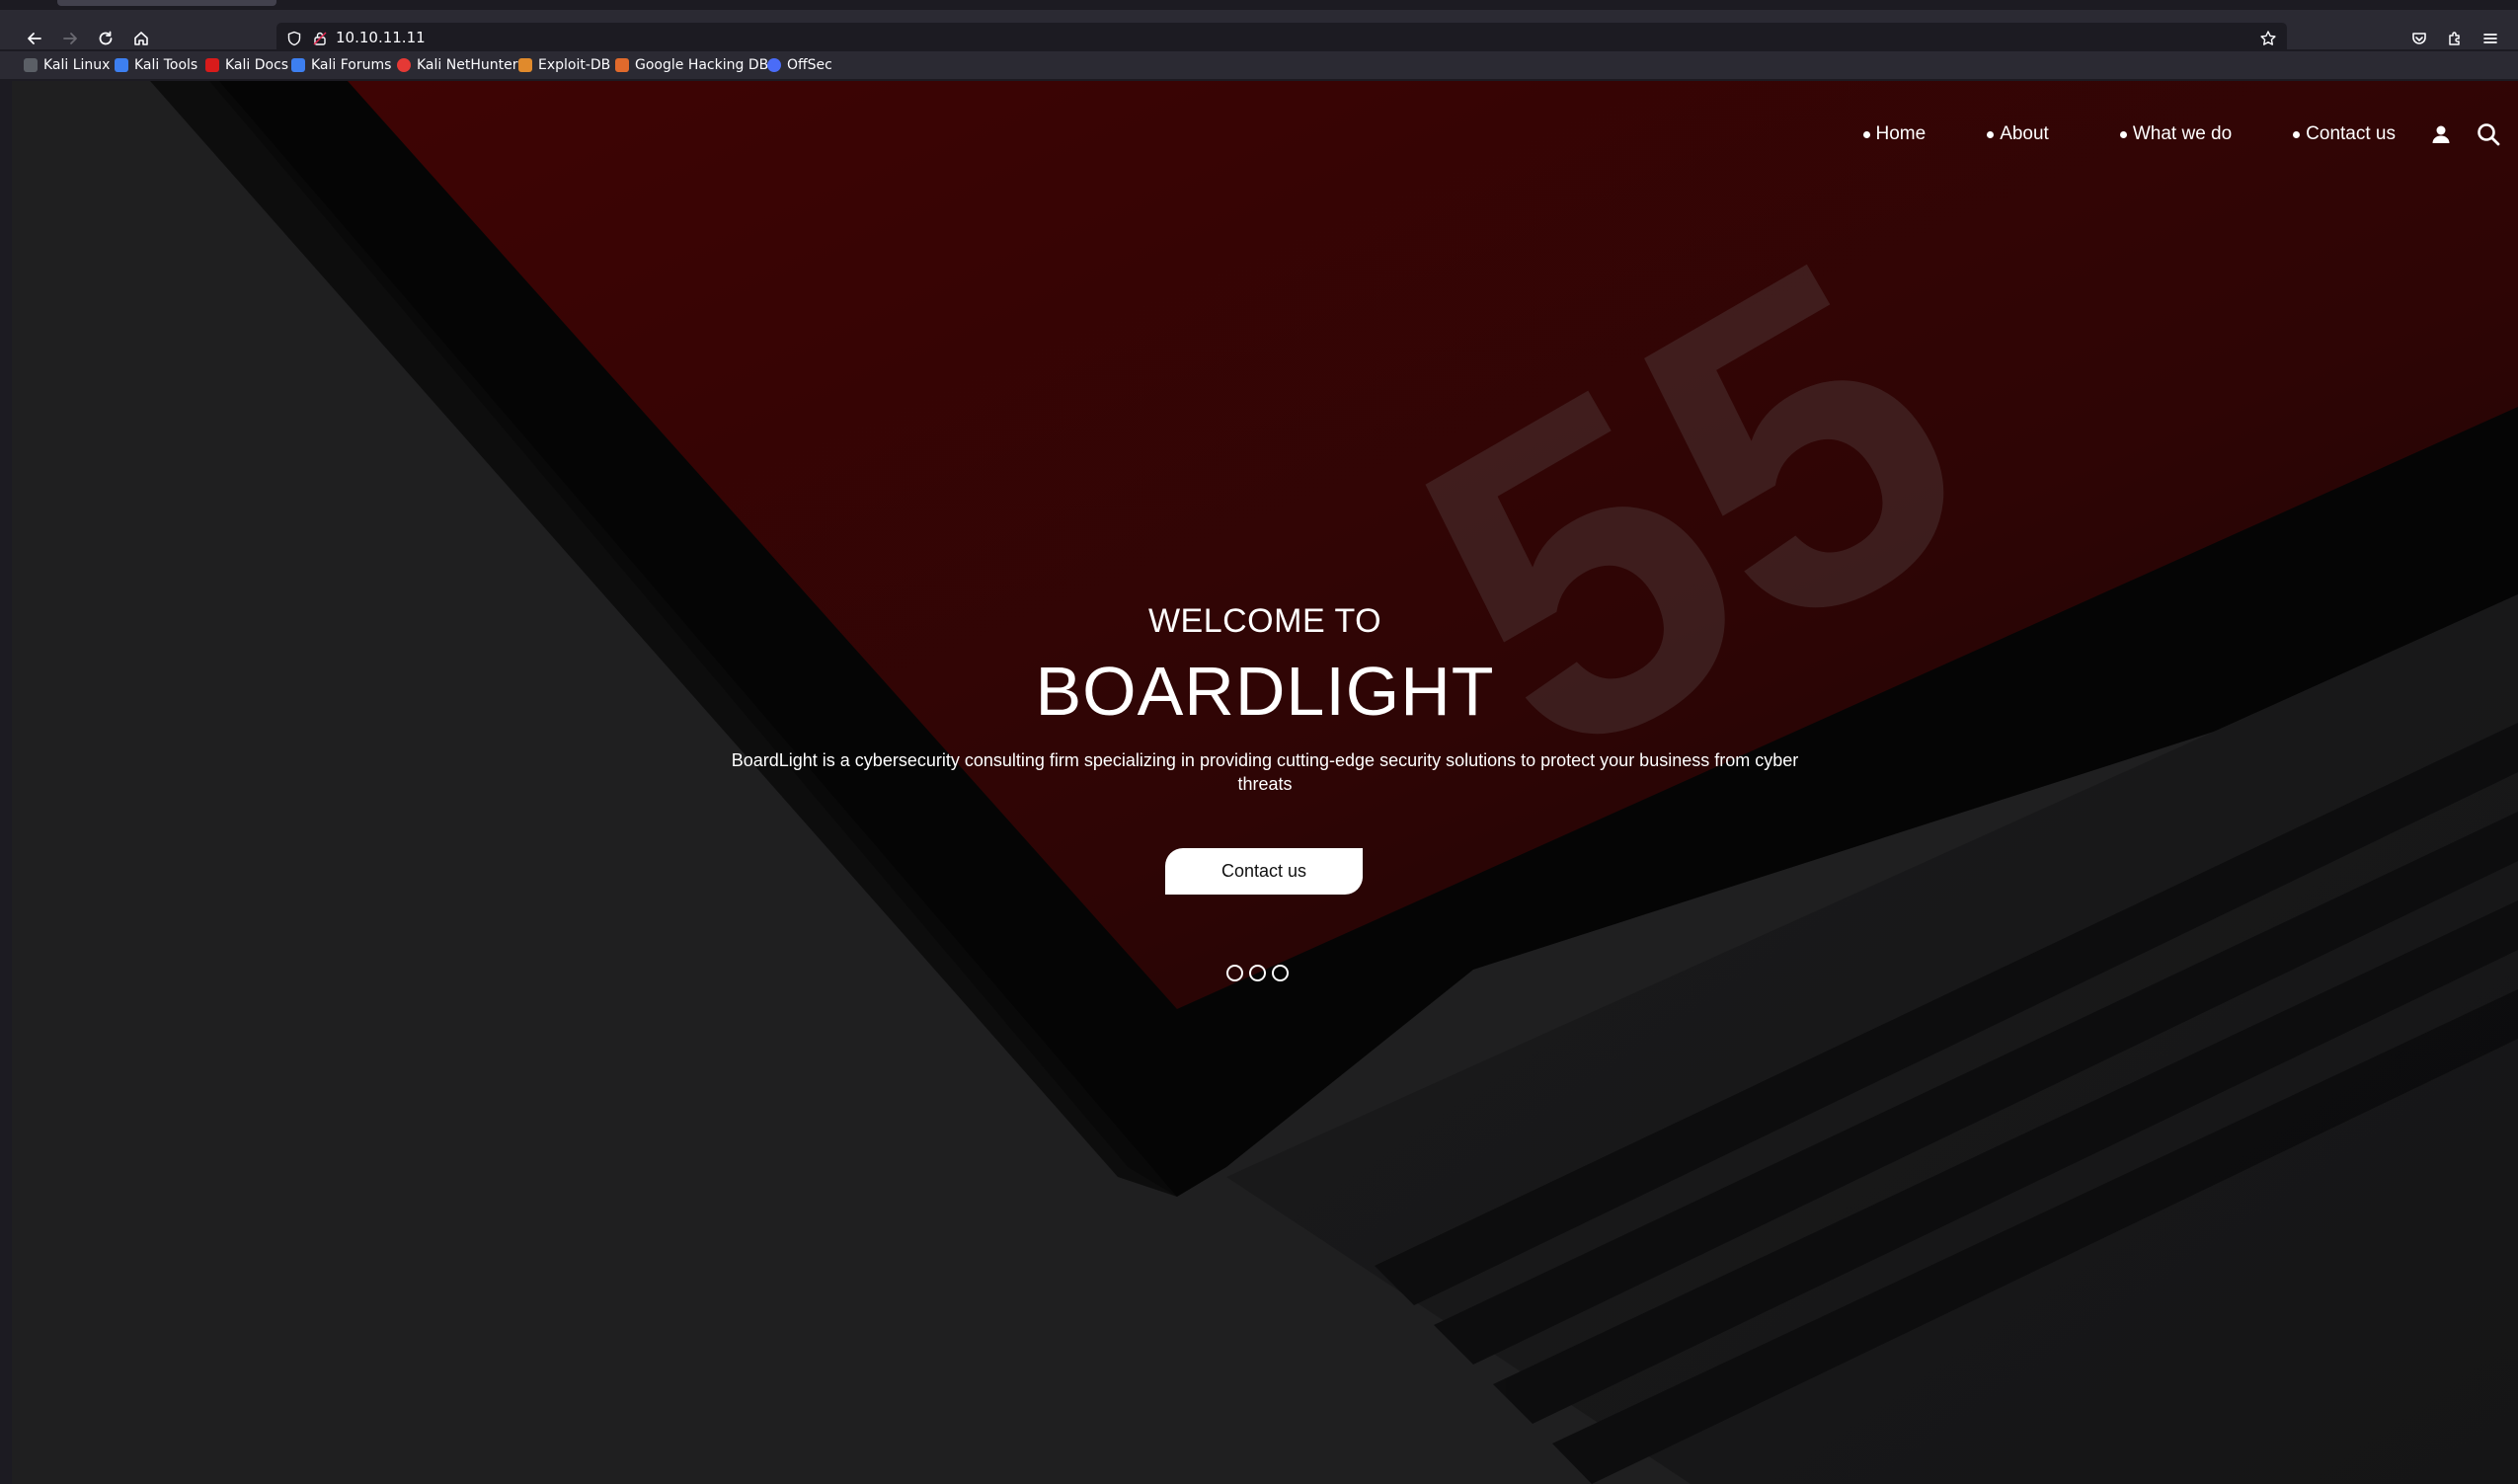 This screenshot has height=1484, width=2518. I want to click on puzzle-icon, so click(2454, 39).